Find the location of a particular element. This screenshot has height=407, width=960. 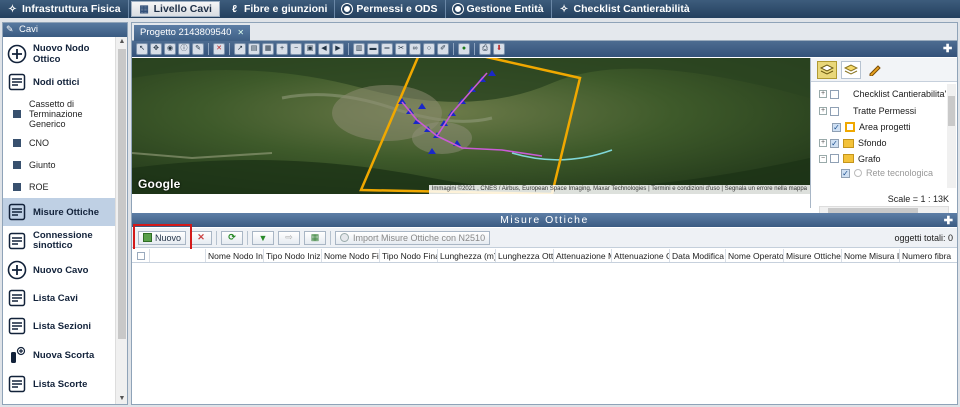

filter-button: ▼ is located at coordinates (263, 237).